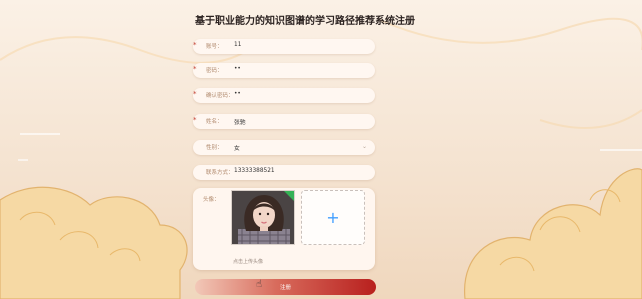  What do you see at coordinates (211, 200) in the screenshot?
I see `avatar-label: 头像：` at bounding box center [211, 200].